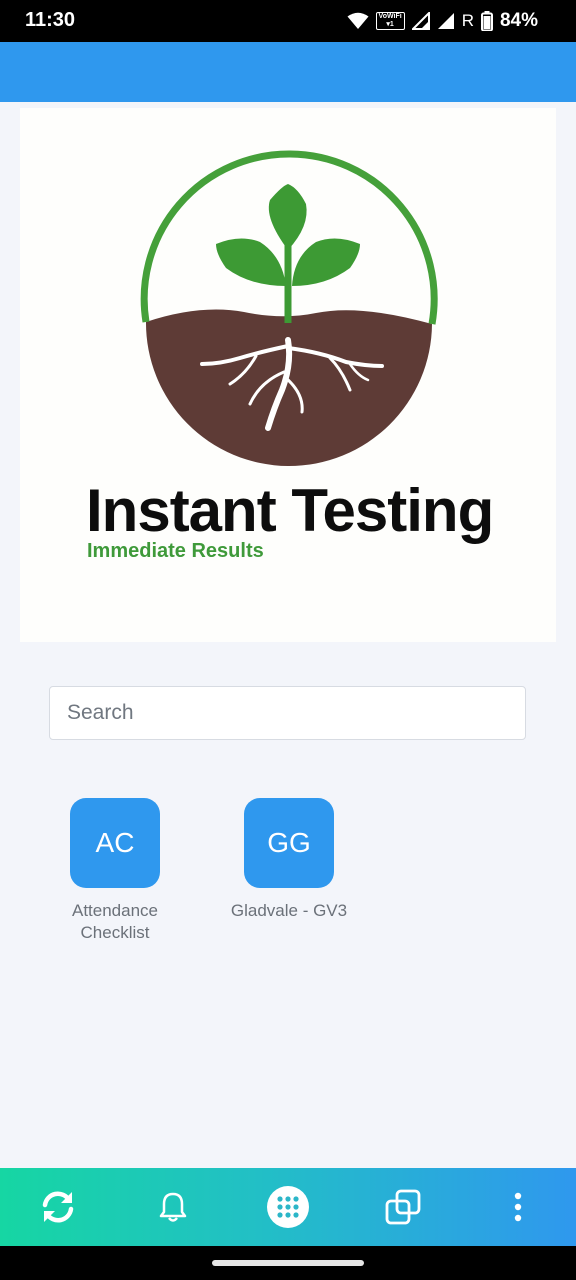  I want to click on app-label-line: Attendance, so click(114, 910).